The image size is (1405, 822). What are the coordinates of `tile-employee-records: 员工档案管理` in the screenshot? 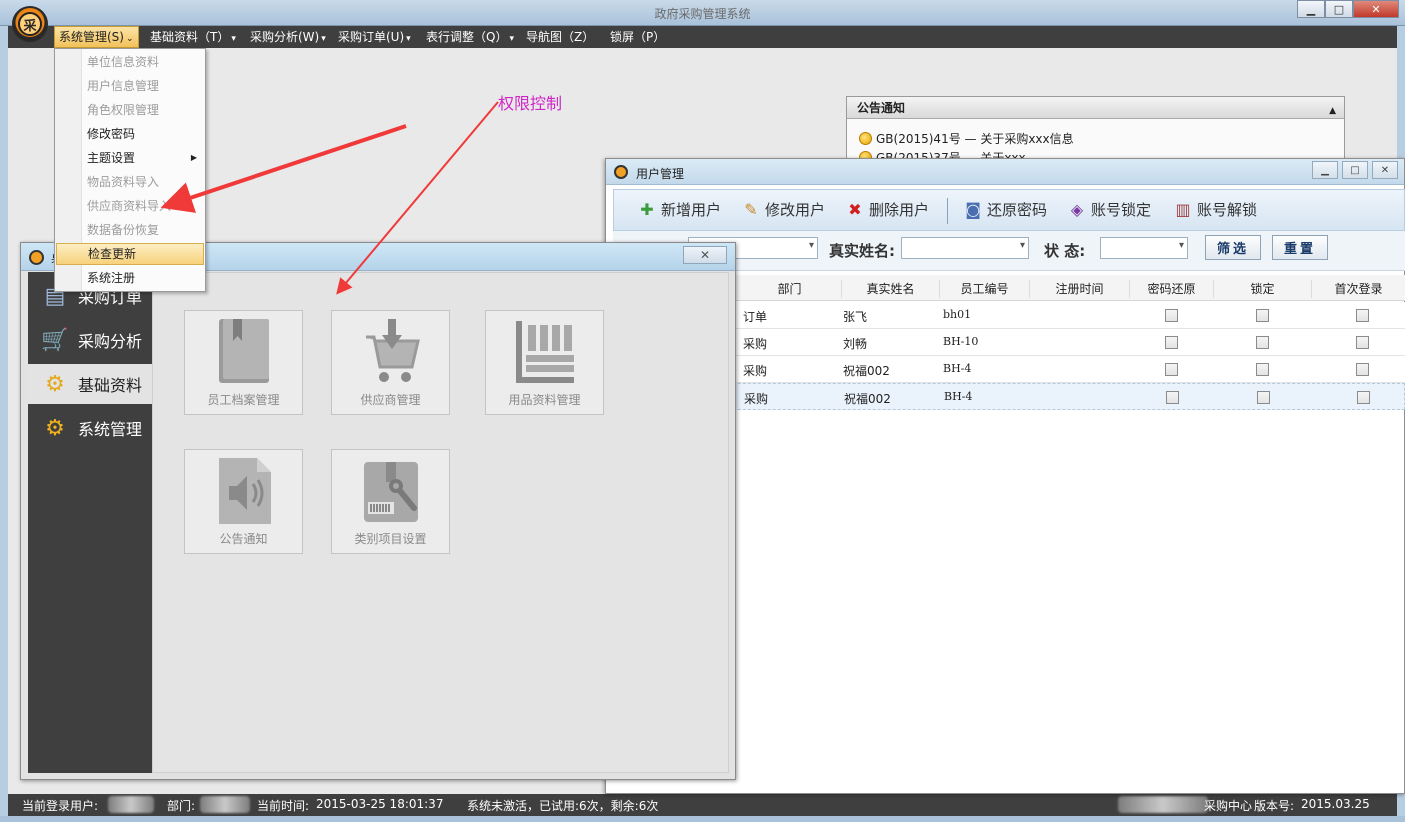 It's located at (243, 362).